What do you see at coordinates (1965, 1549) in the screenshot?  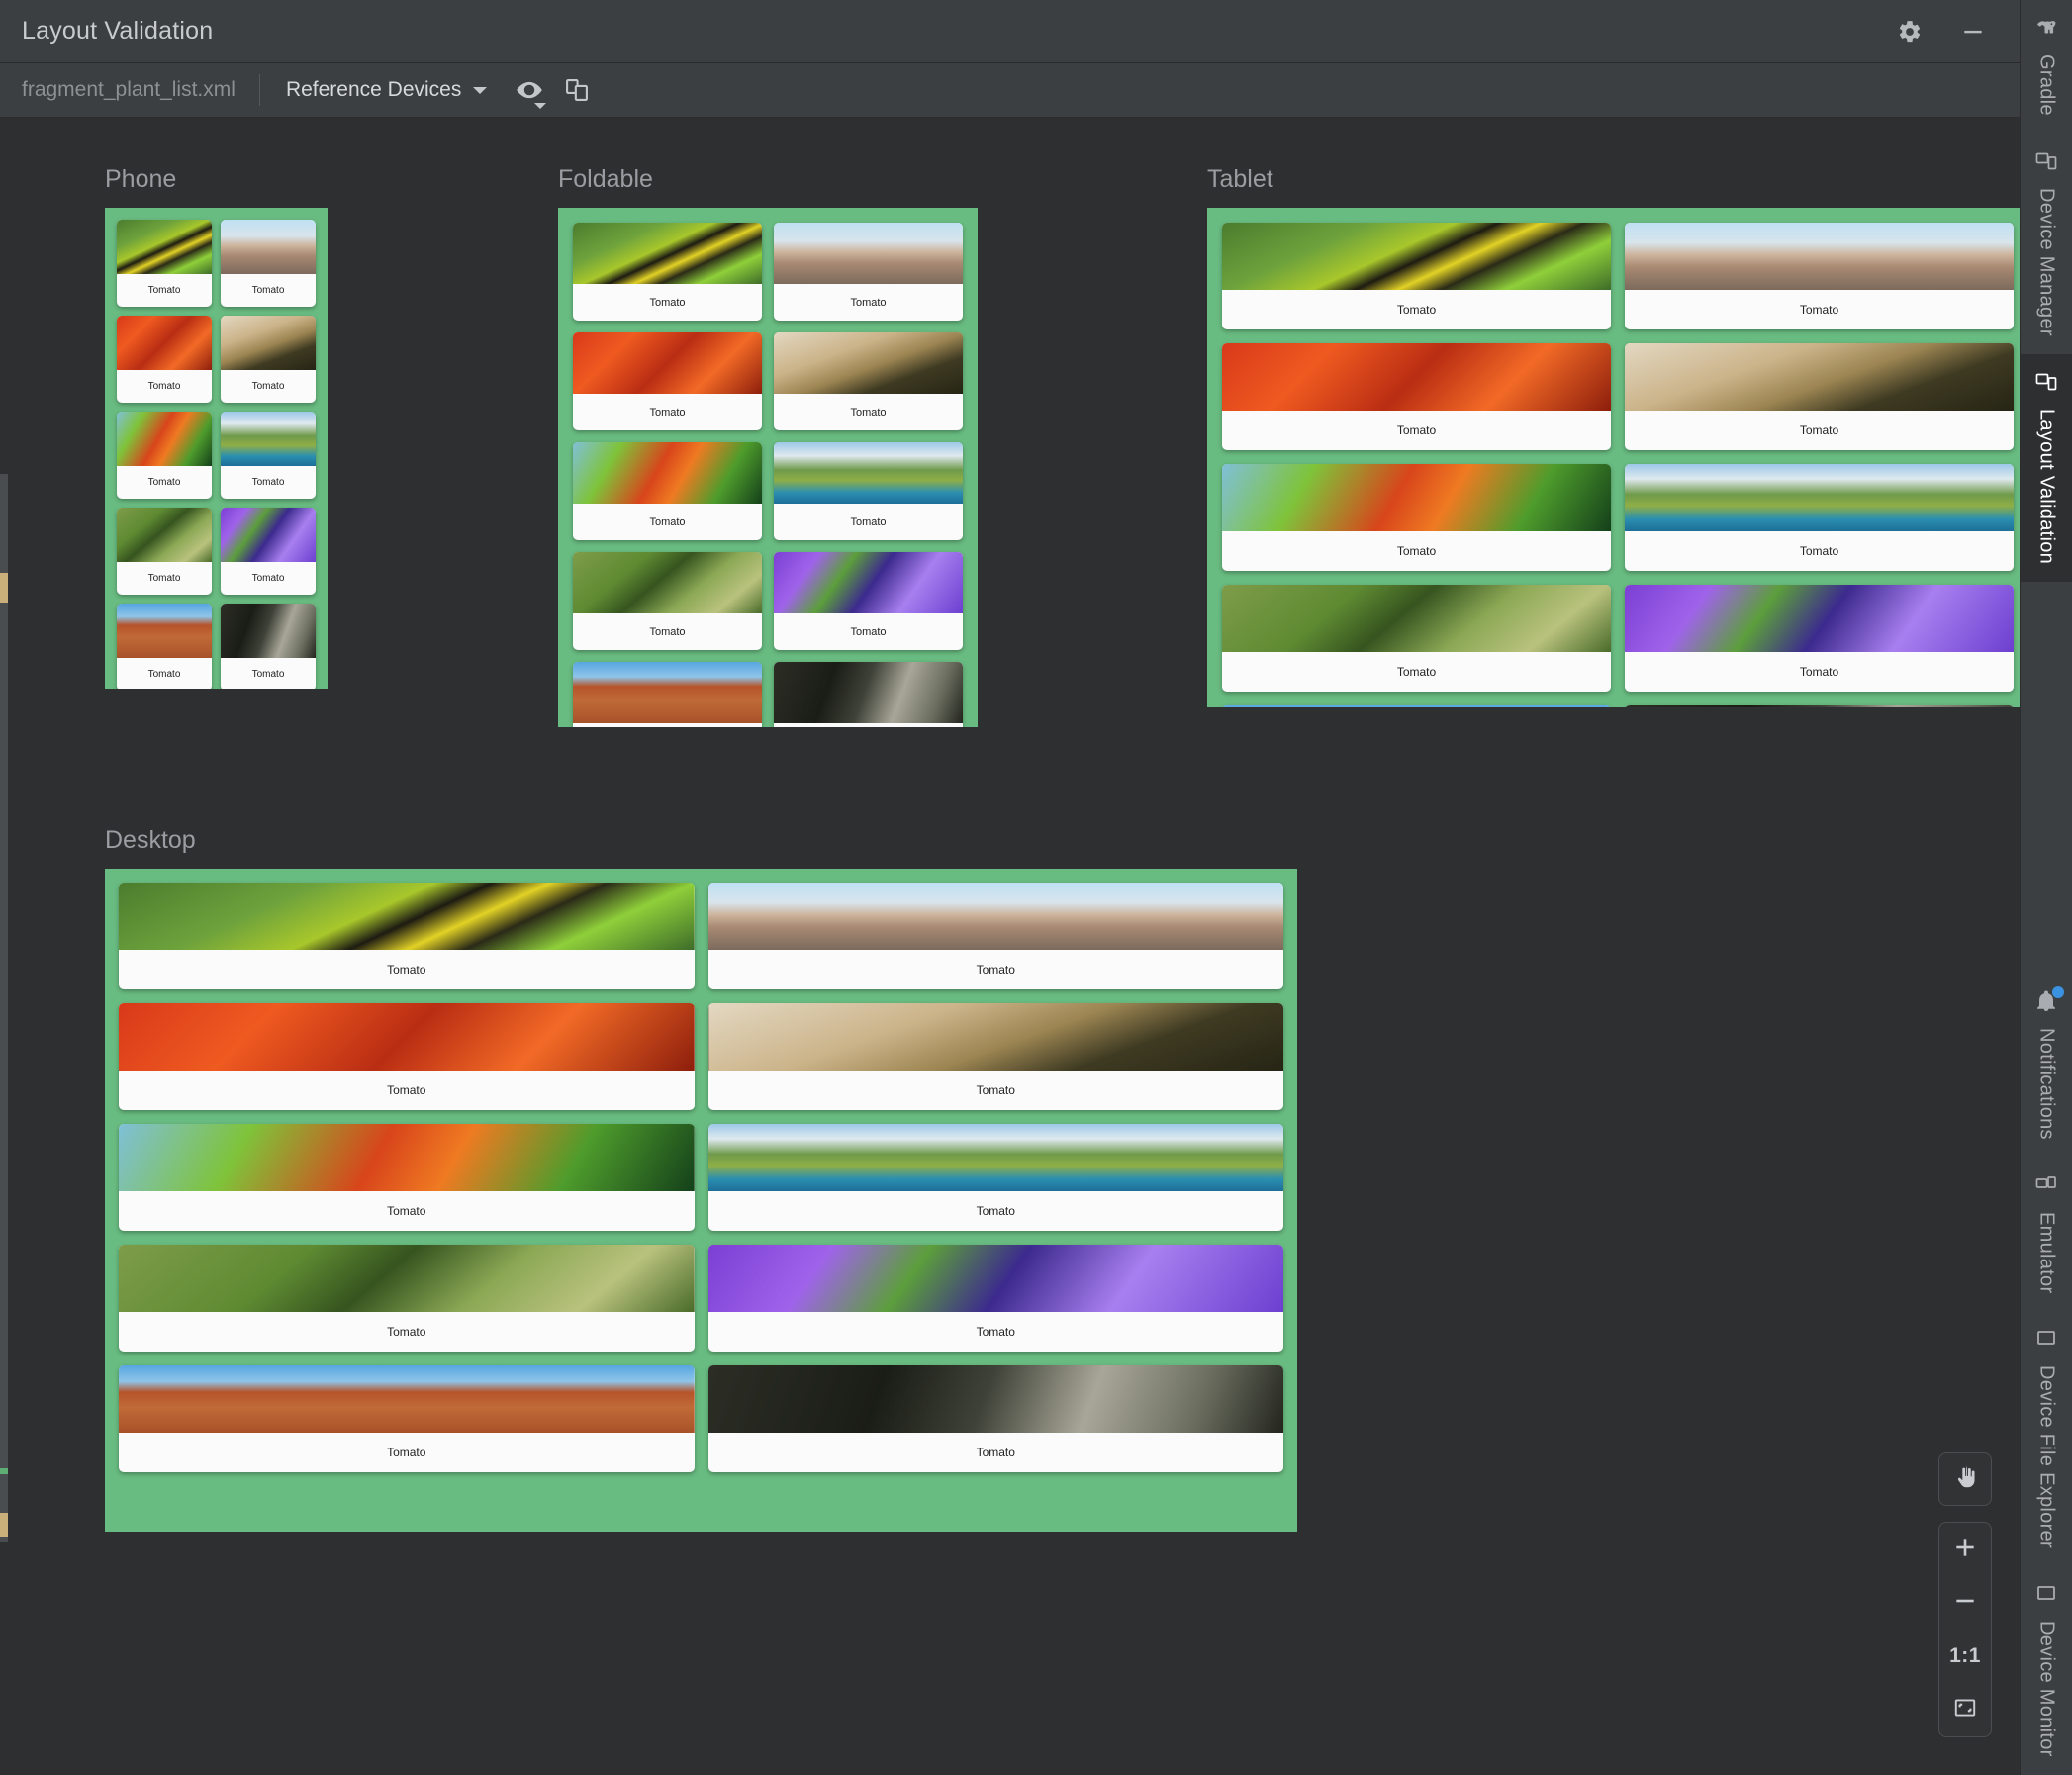 I see `zoom-in-button` at bounding box center [1965, 1549].